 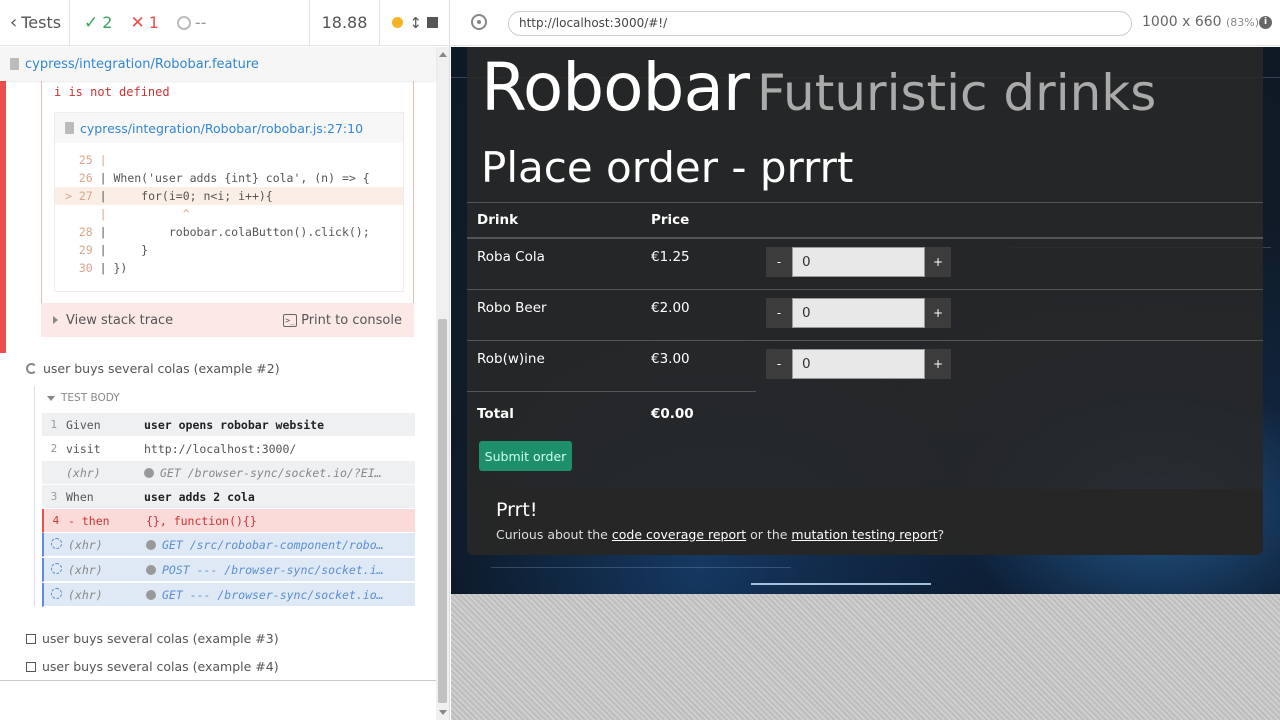 I want to click on page-title: Place order - prrrt, so click(x=667, y=167).